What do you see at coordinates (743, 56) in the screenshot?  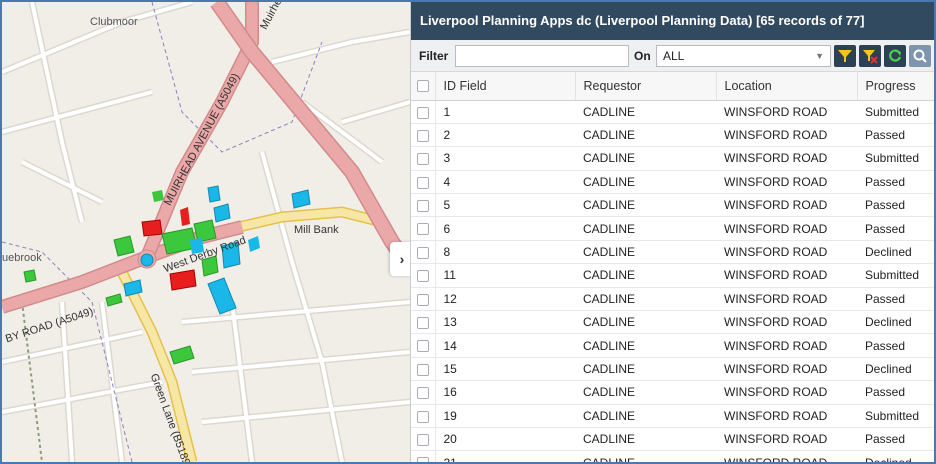 I see `on-select: ALL ▼` at bounding box center [743, 56].